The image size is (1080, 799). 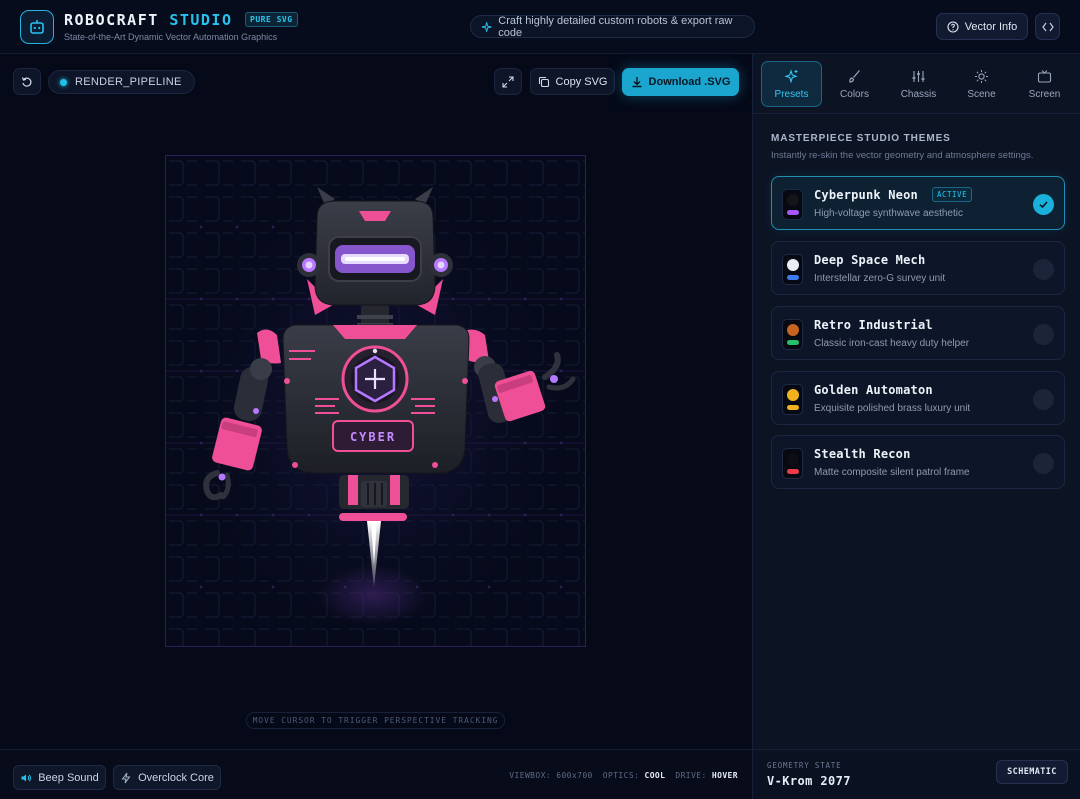 I want to click on tab-scene-label: Scene, so click(x=981, y=94).